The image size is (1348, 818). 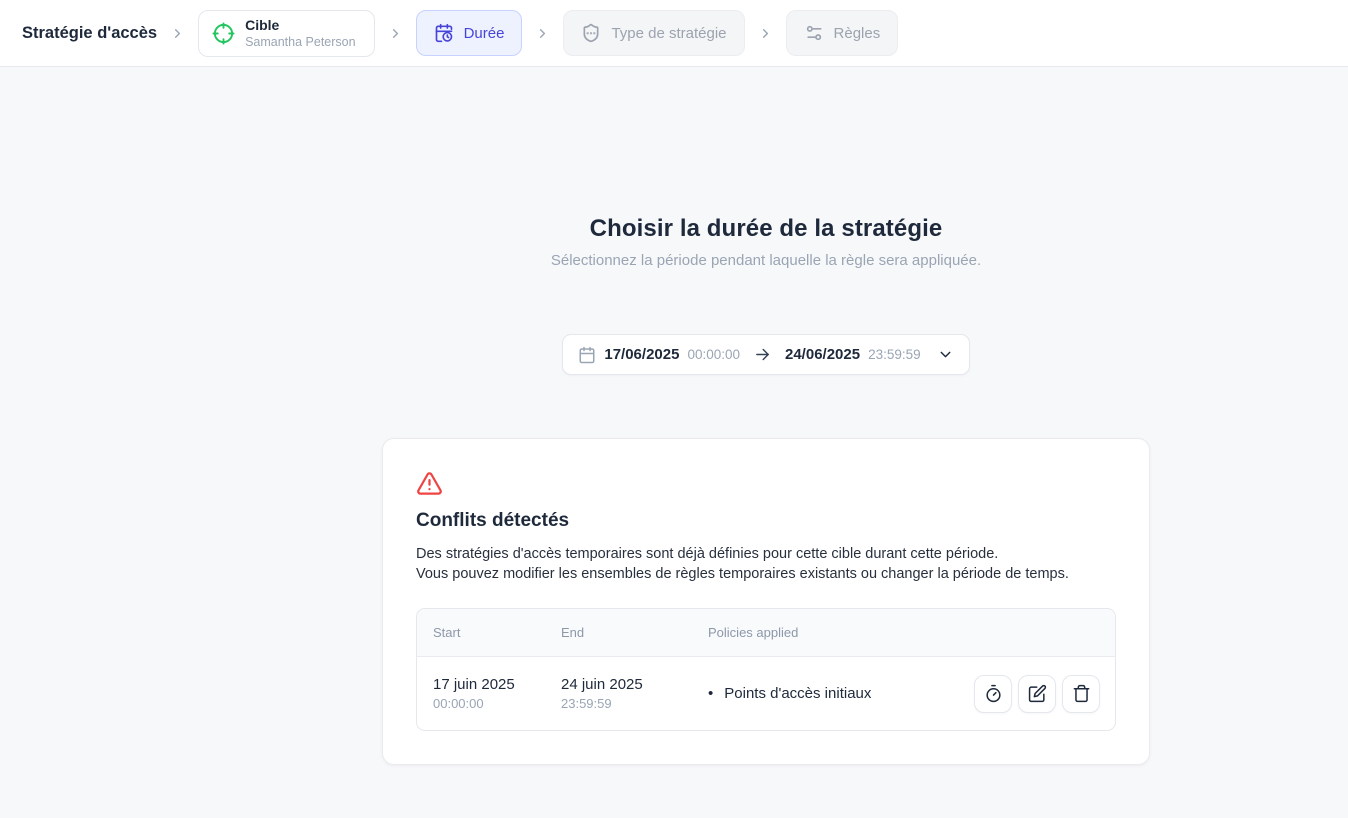 What do you see at coordinates (458, 703) in the screenshot?
I see `row-start-time: 00:00:00` at bounding box center [458, 703].